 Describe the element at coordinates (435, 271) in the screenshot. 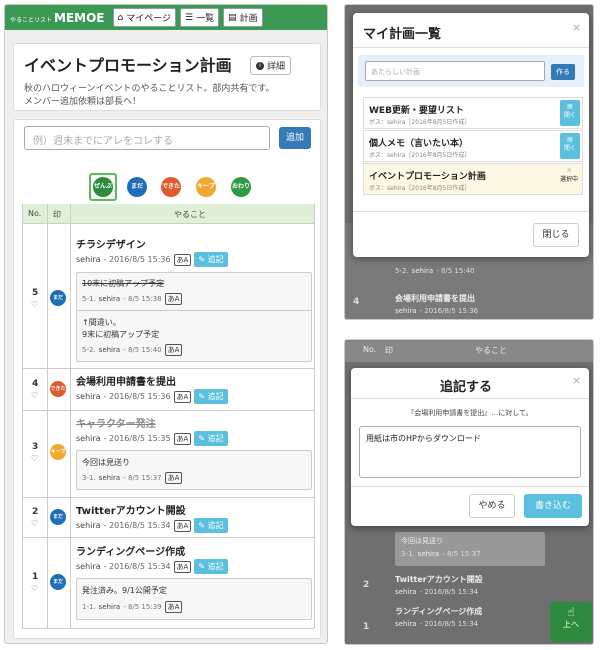

I see `note-meta: 5-2. sehira - 8/5 15:40` at that location.